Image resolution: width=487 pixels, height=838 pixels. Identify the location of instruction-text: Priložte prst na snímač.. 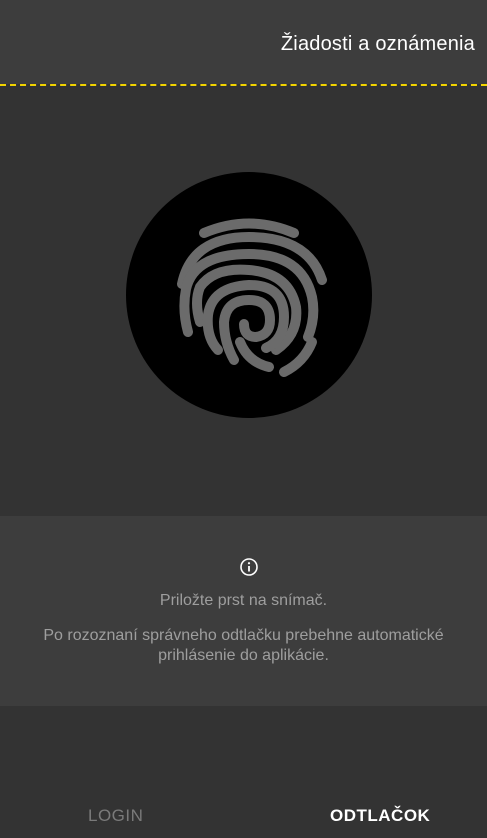
(243, 600).